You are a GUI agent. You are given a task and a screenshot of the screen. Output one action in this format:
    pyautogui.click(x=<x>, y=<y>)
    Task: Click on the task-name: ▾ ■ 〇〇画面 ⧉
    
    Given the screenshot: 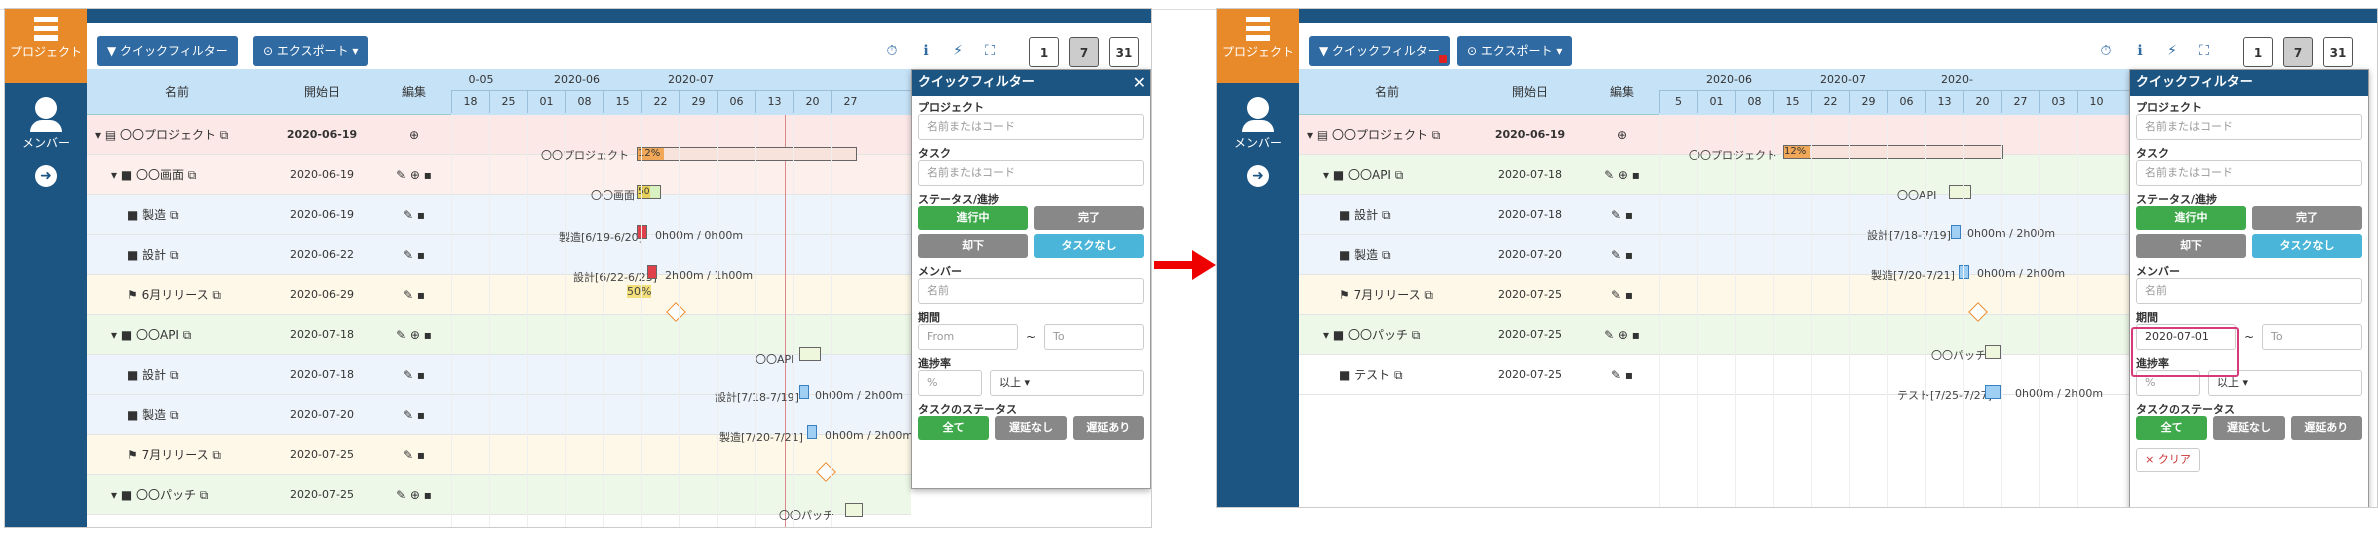 What is the action you would take?
    pyautogui.click(x=177, y=175)
    